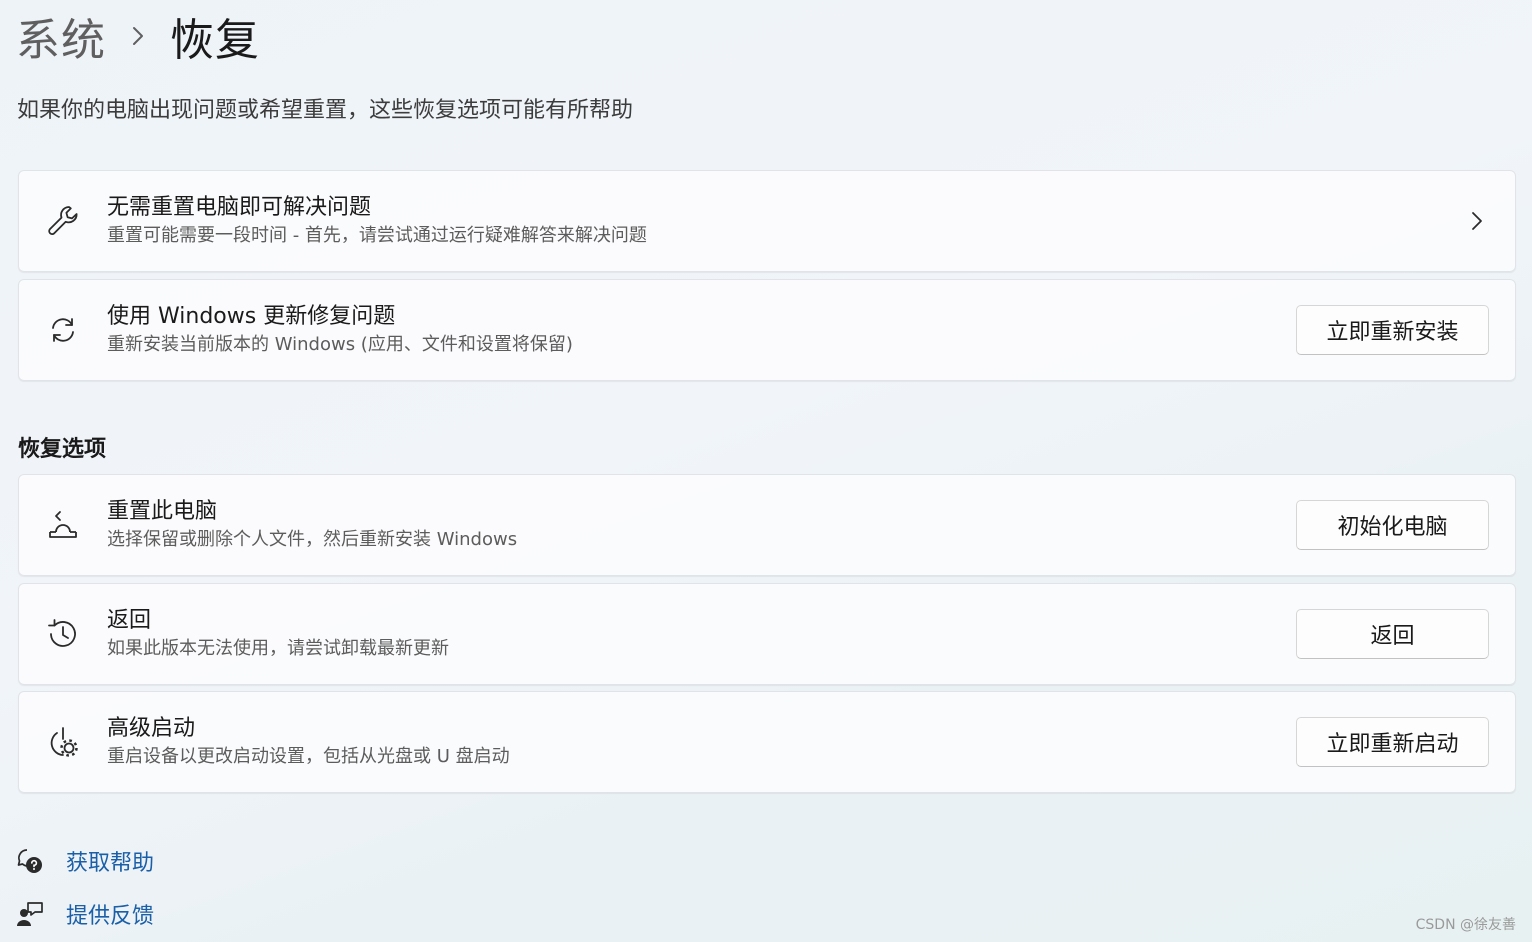  I want to click on breadcrumb-parent-system: 系统, so click(61, 36).